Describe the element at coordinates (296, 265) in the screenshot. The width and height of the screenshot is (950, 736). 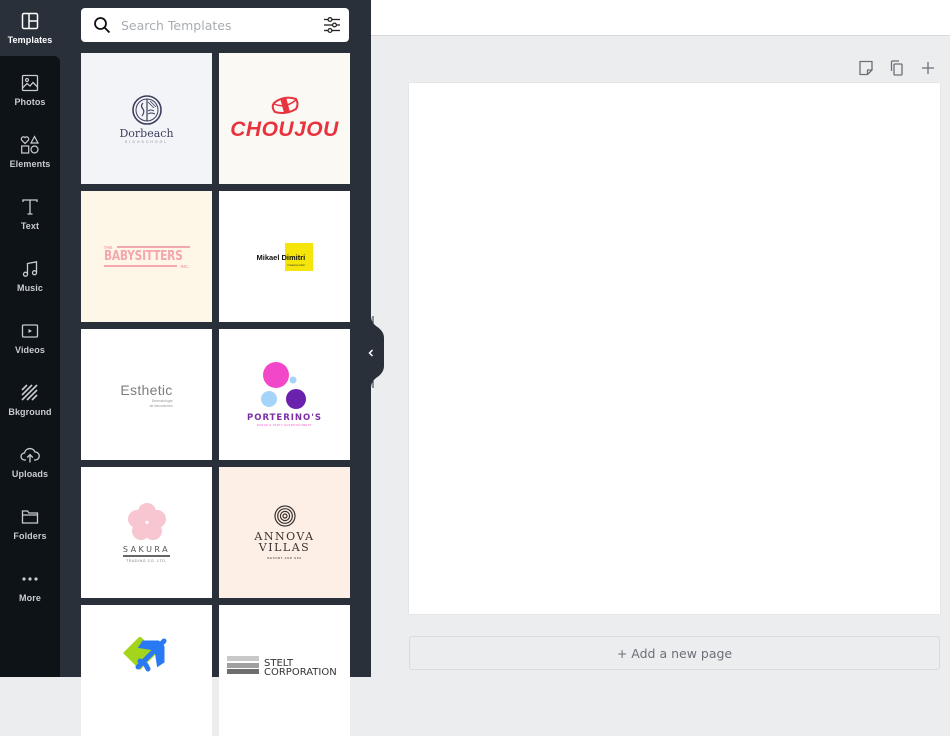
I see `template-subtitle: Freelance Artist` at that location.